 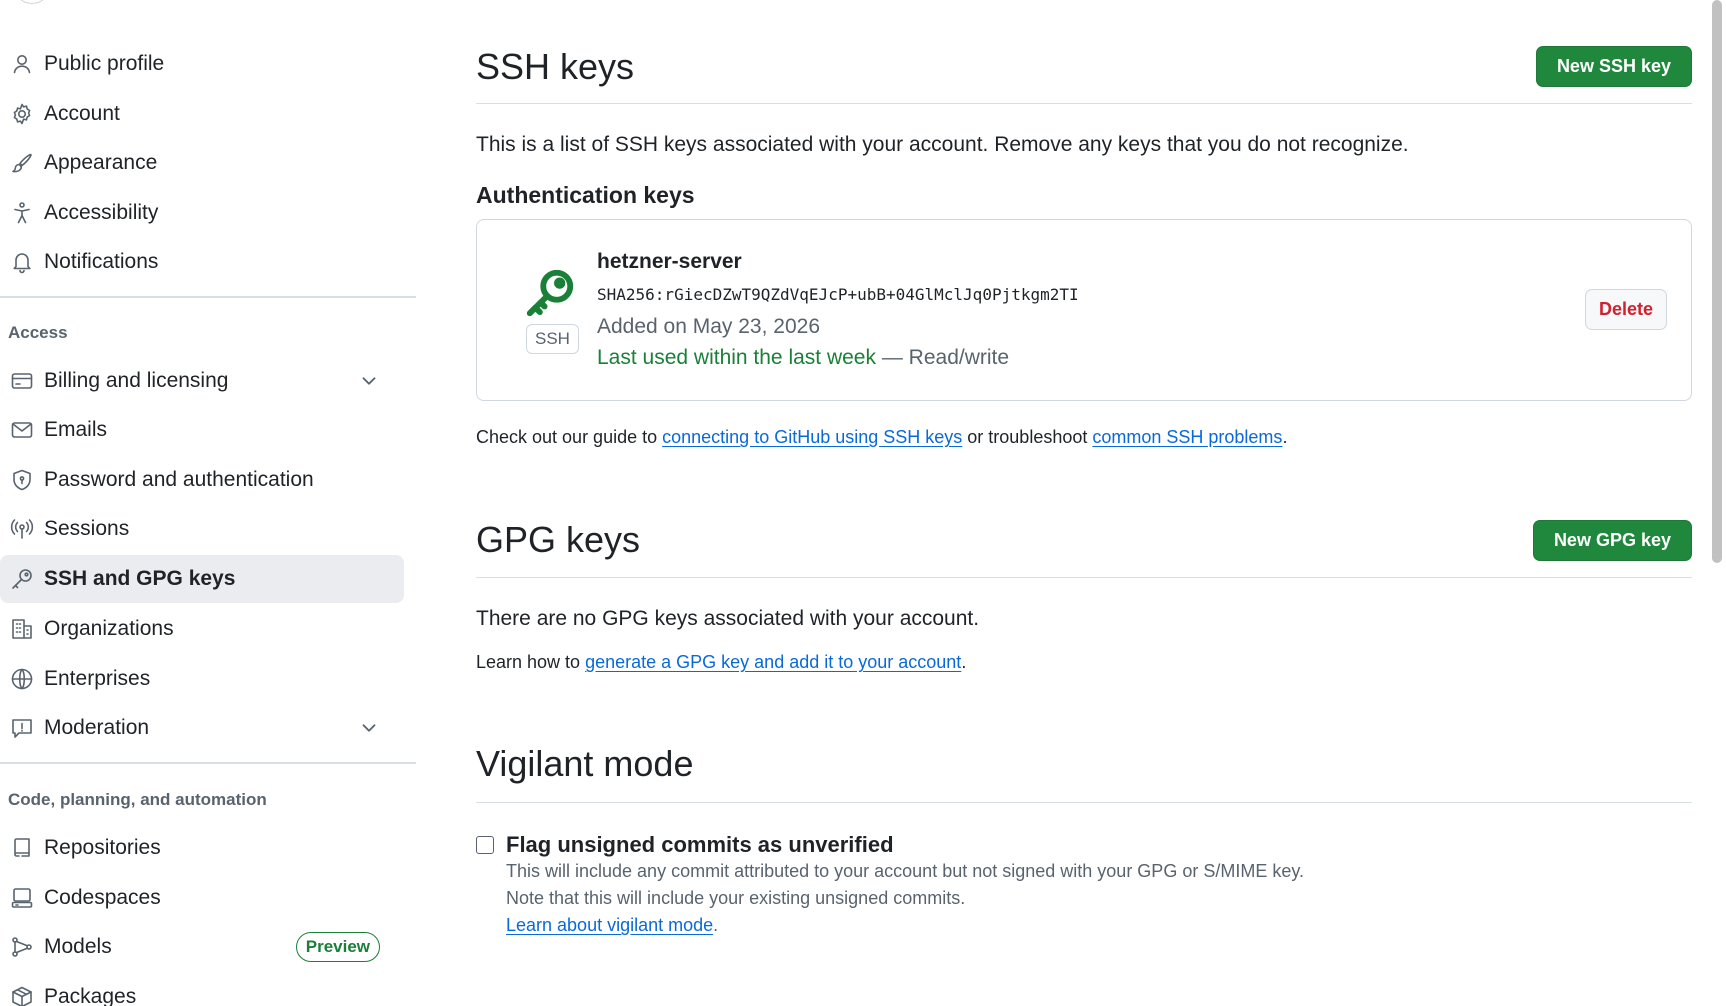 What do you see at coordinates (82, 113) in the screenshot?
I see `sidebar-item-label: Account` at bounding box center [82, 113].